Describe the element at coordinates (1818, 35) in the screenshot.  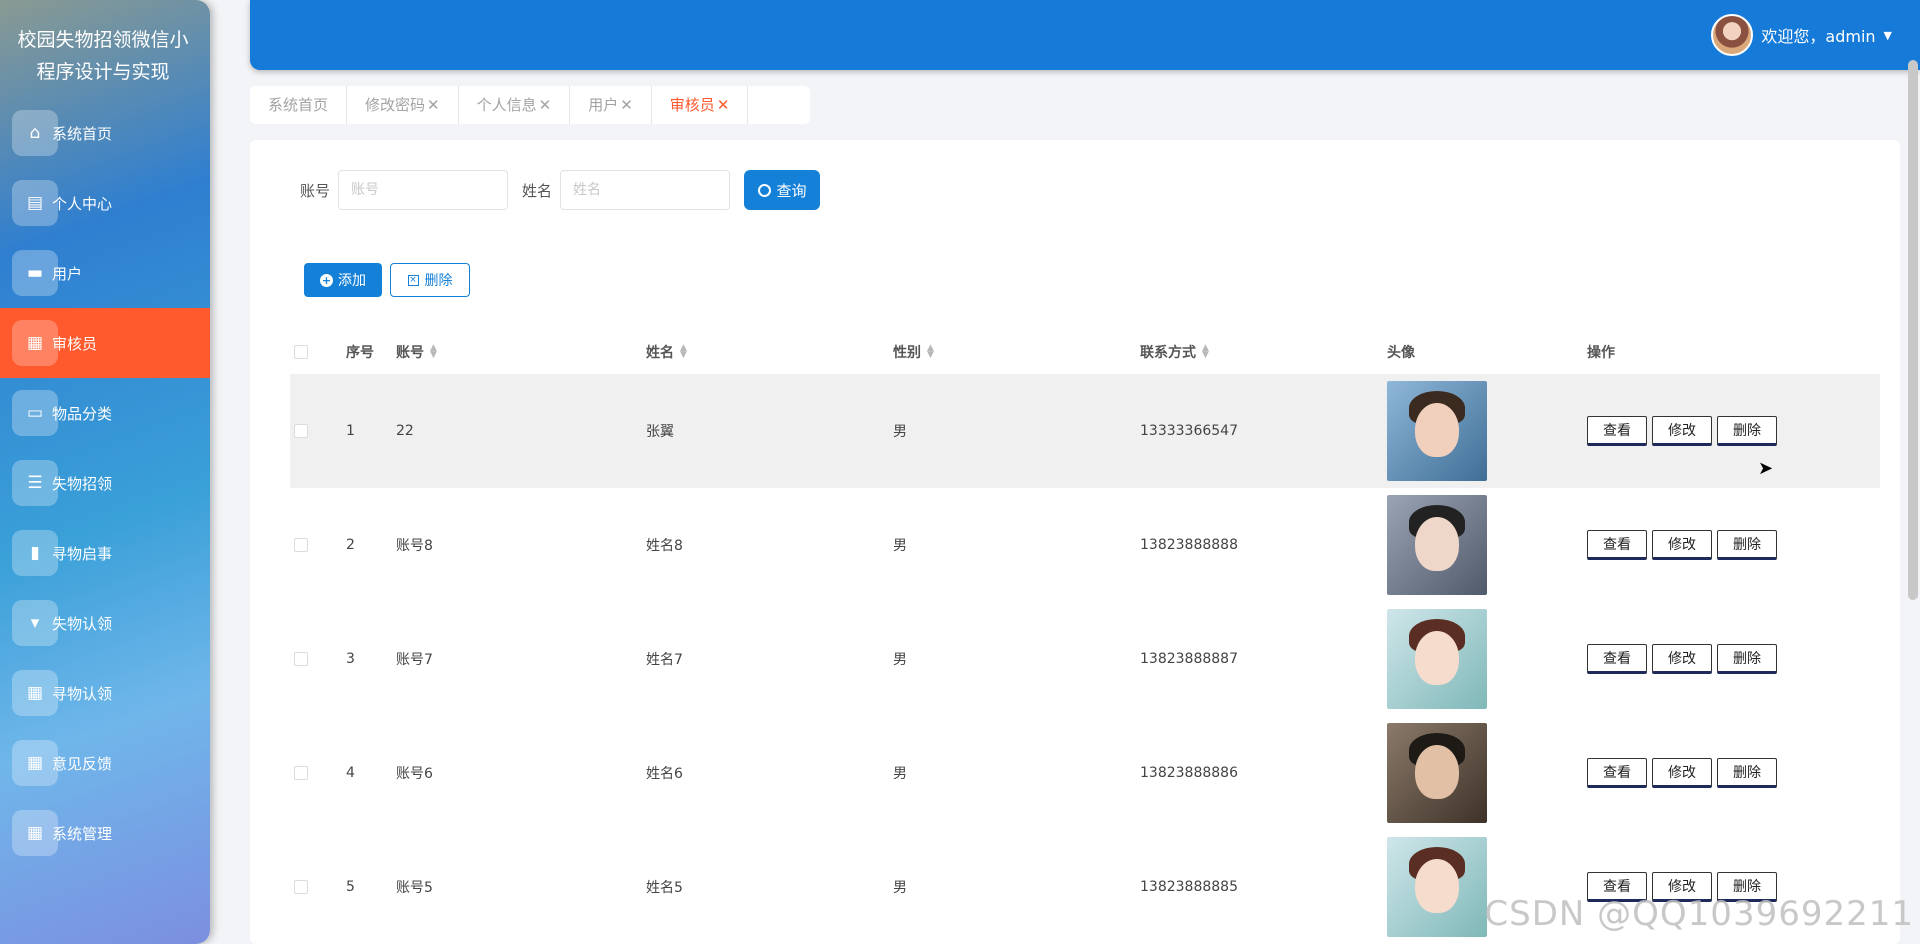
I see `welcome-text: 欢迎您，admin` at that location.